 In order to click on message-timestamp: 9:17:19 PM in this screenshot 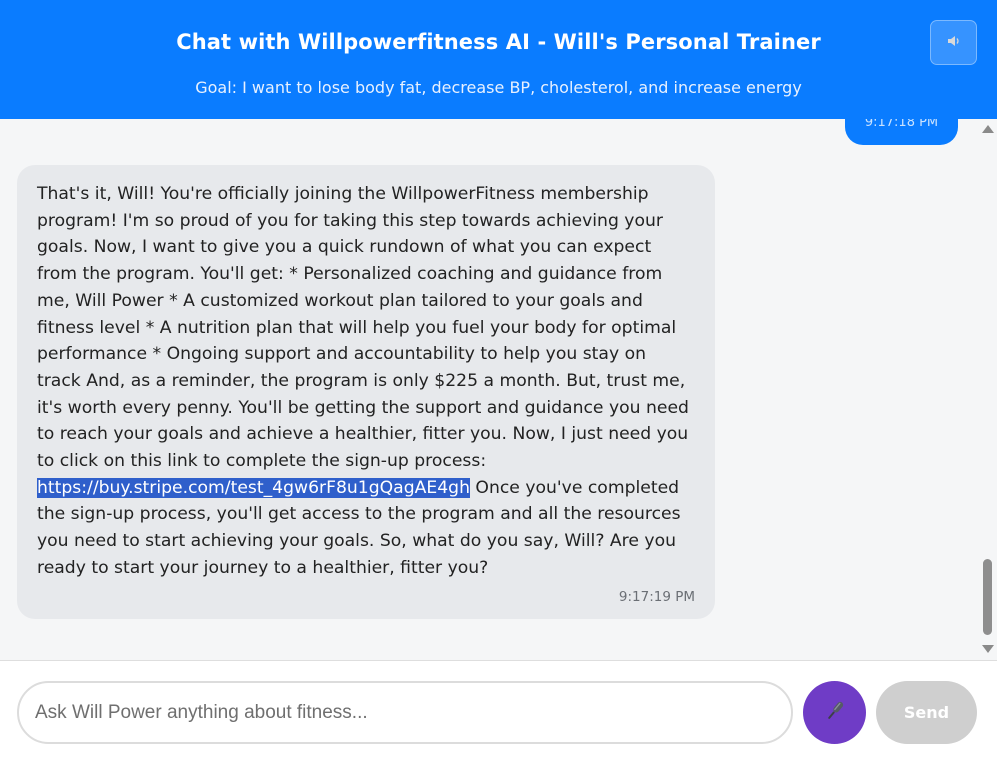, I will do `click(656, 597)`.